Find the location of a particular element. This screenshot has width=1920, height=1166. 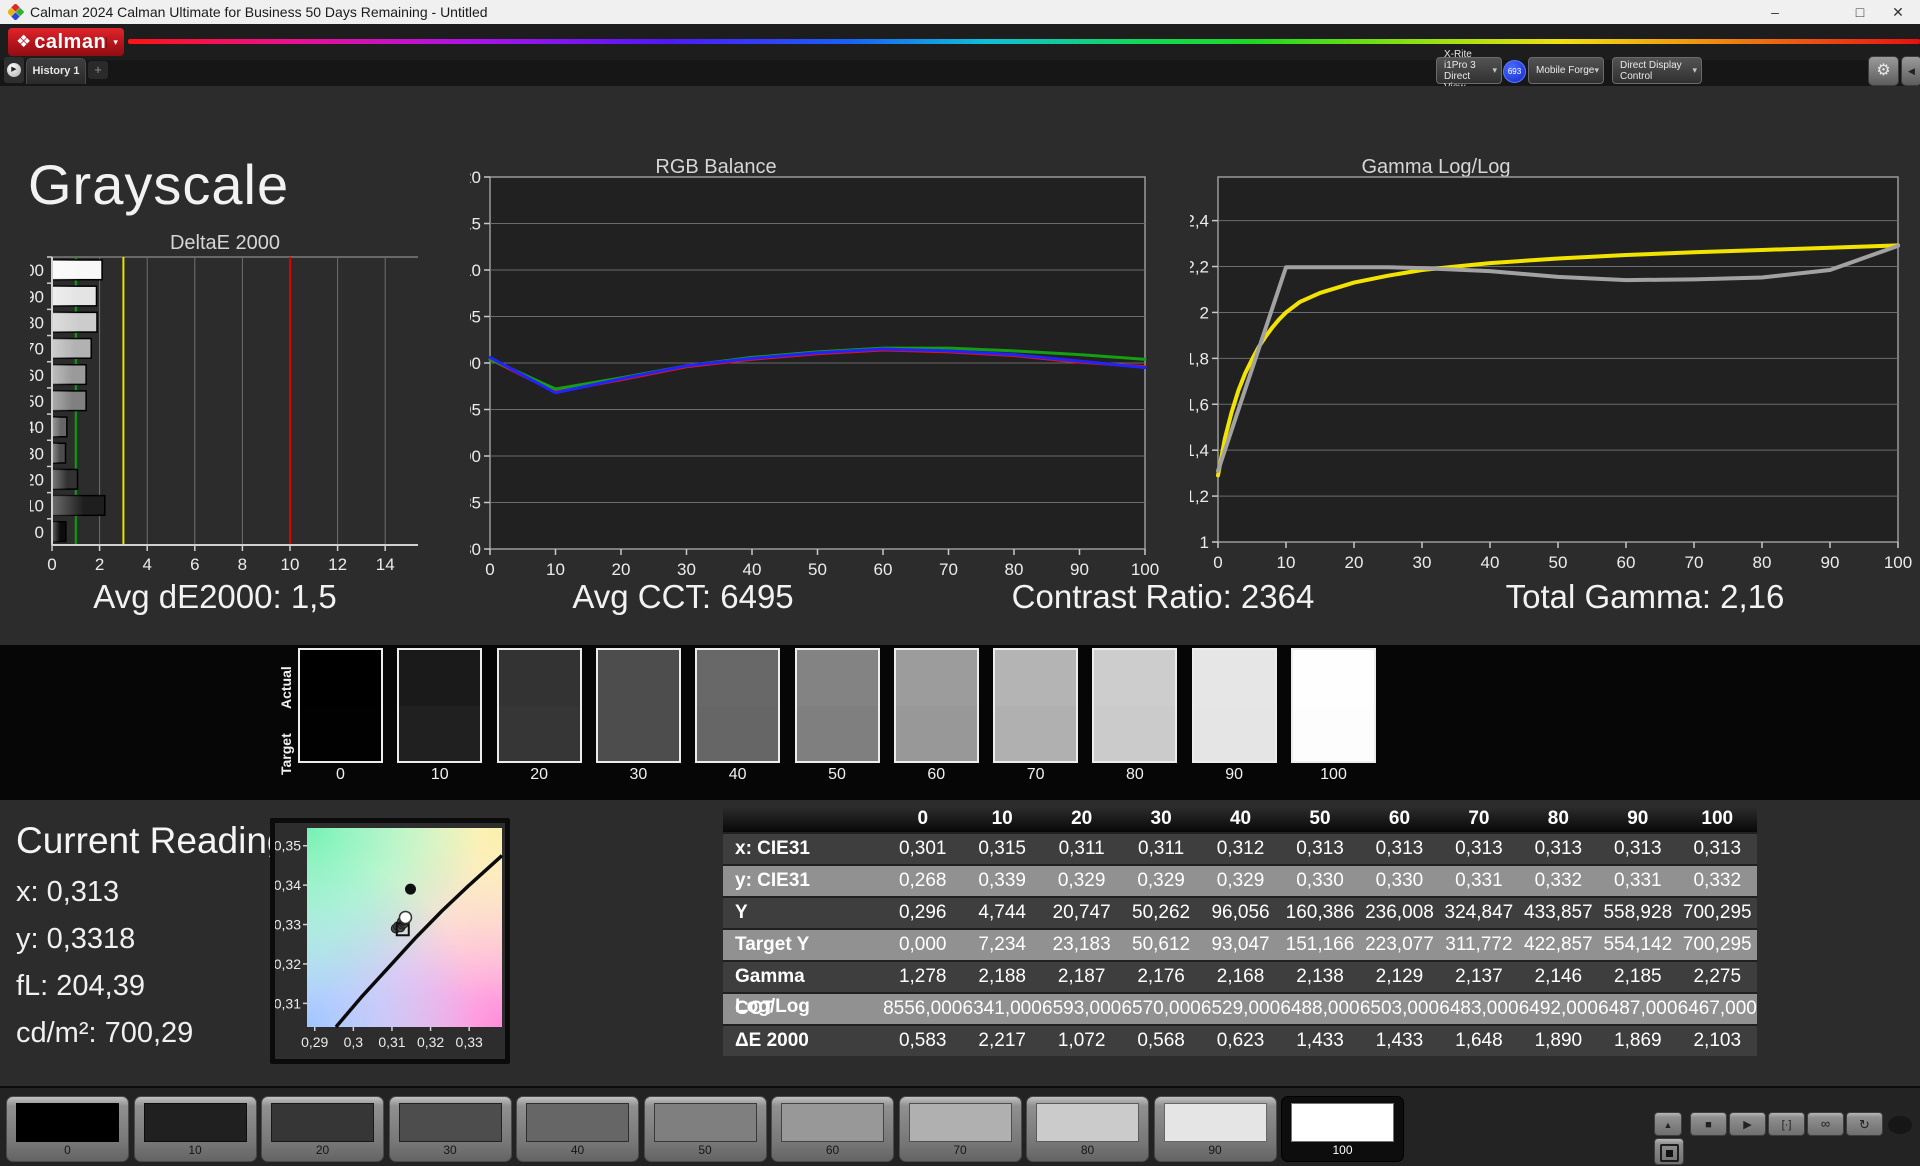

source-select: Mobile Forge ▾ is located at coordinates (1566, 70).